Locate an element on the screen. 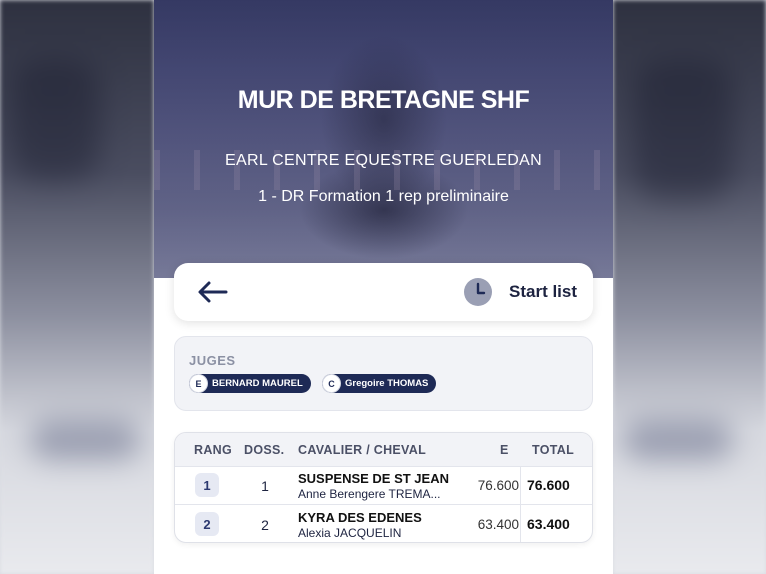 Image resolution: width=766 pixels, height=574 pixels. results-header-row: RANG DOSS. CAVALIER / CHEVAL E TOTAL is located at coordinates (383, 450).